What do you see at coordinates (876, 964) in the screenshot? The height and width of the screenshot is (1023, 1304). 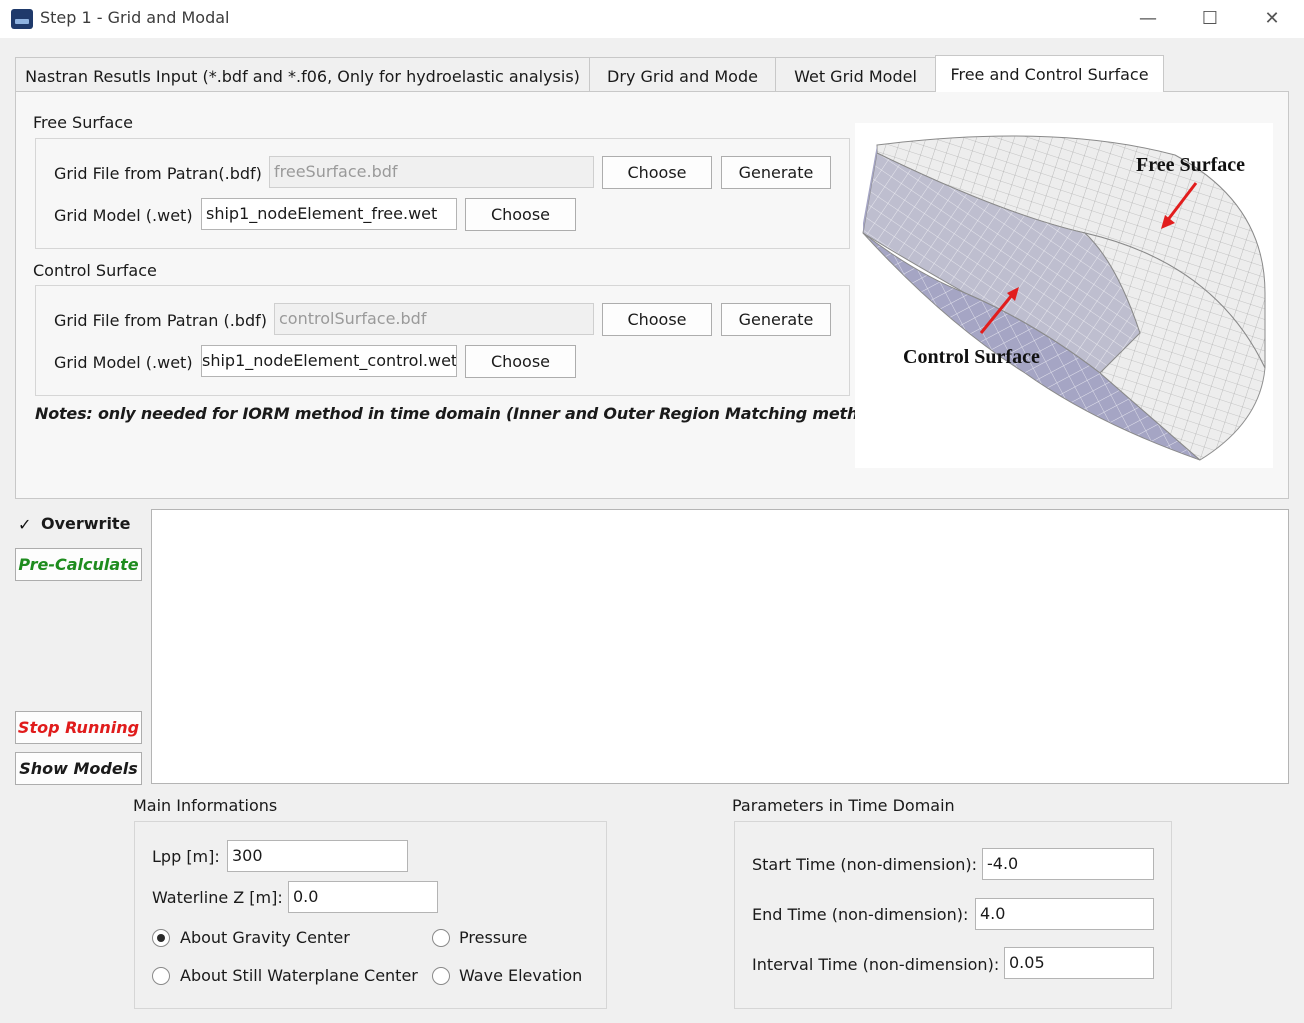 I see `interval-time-label: Interval Time (non-dimension):` at bounding box center [876, 964].